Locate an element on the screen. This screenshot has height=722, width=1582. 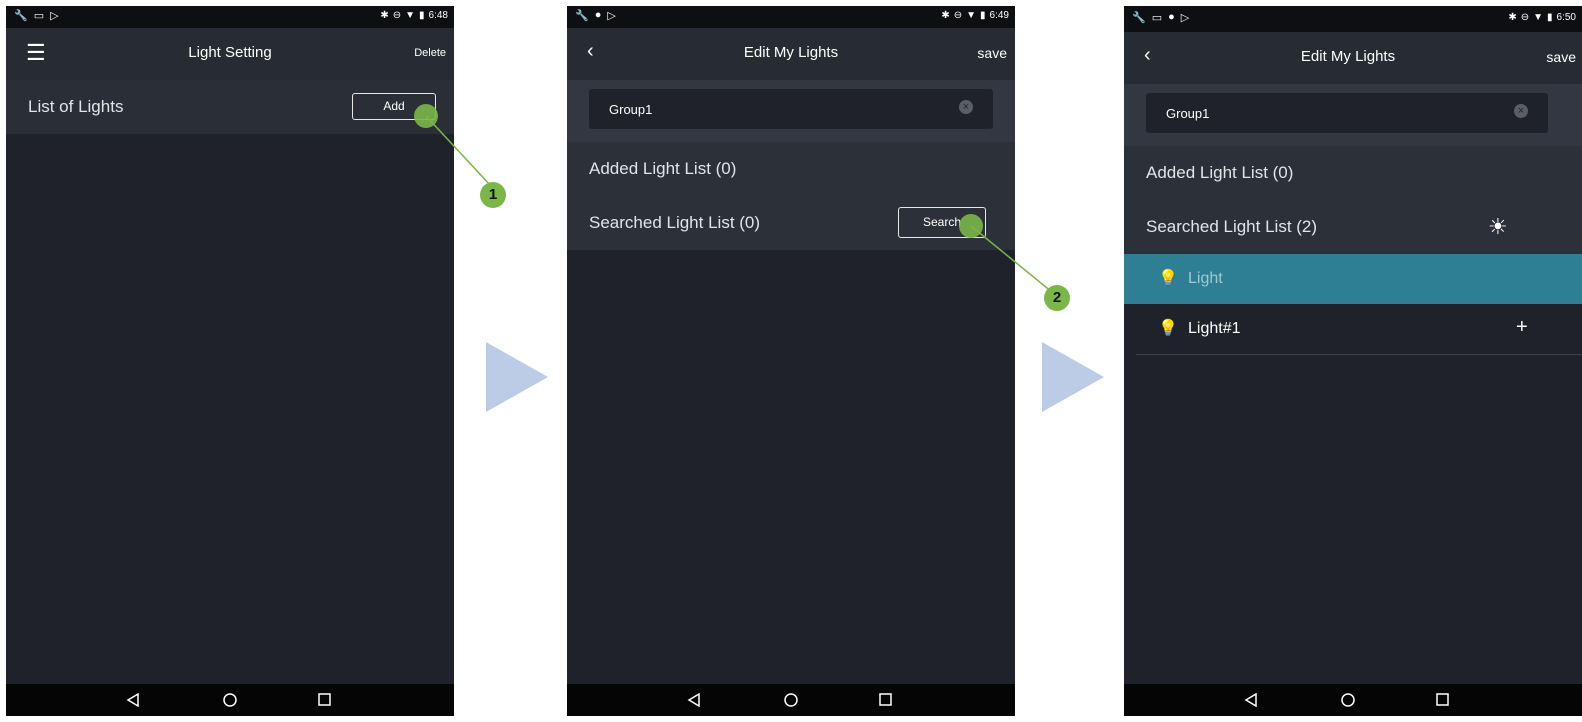
step-marker-2: 2 is located at coordinates (1057, 298).